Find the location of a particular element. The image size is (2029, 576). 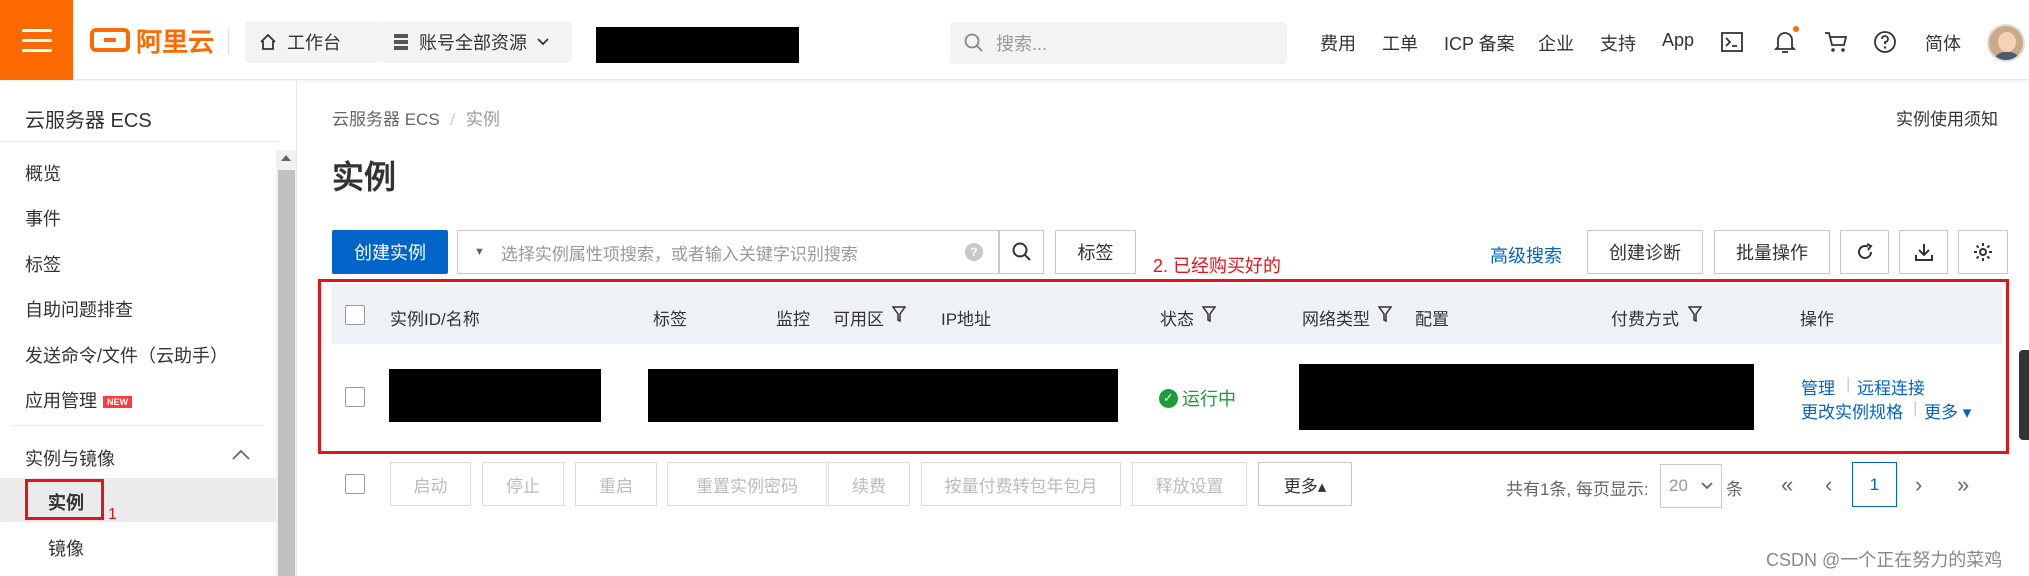

aliyun-logo: 阿里云 is located at coordinates (152, 40).